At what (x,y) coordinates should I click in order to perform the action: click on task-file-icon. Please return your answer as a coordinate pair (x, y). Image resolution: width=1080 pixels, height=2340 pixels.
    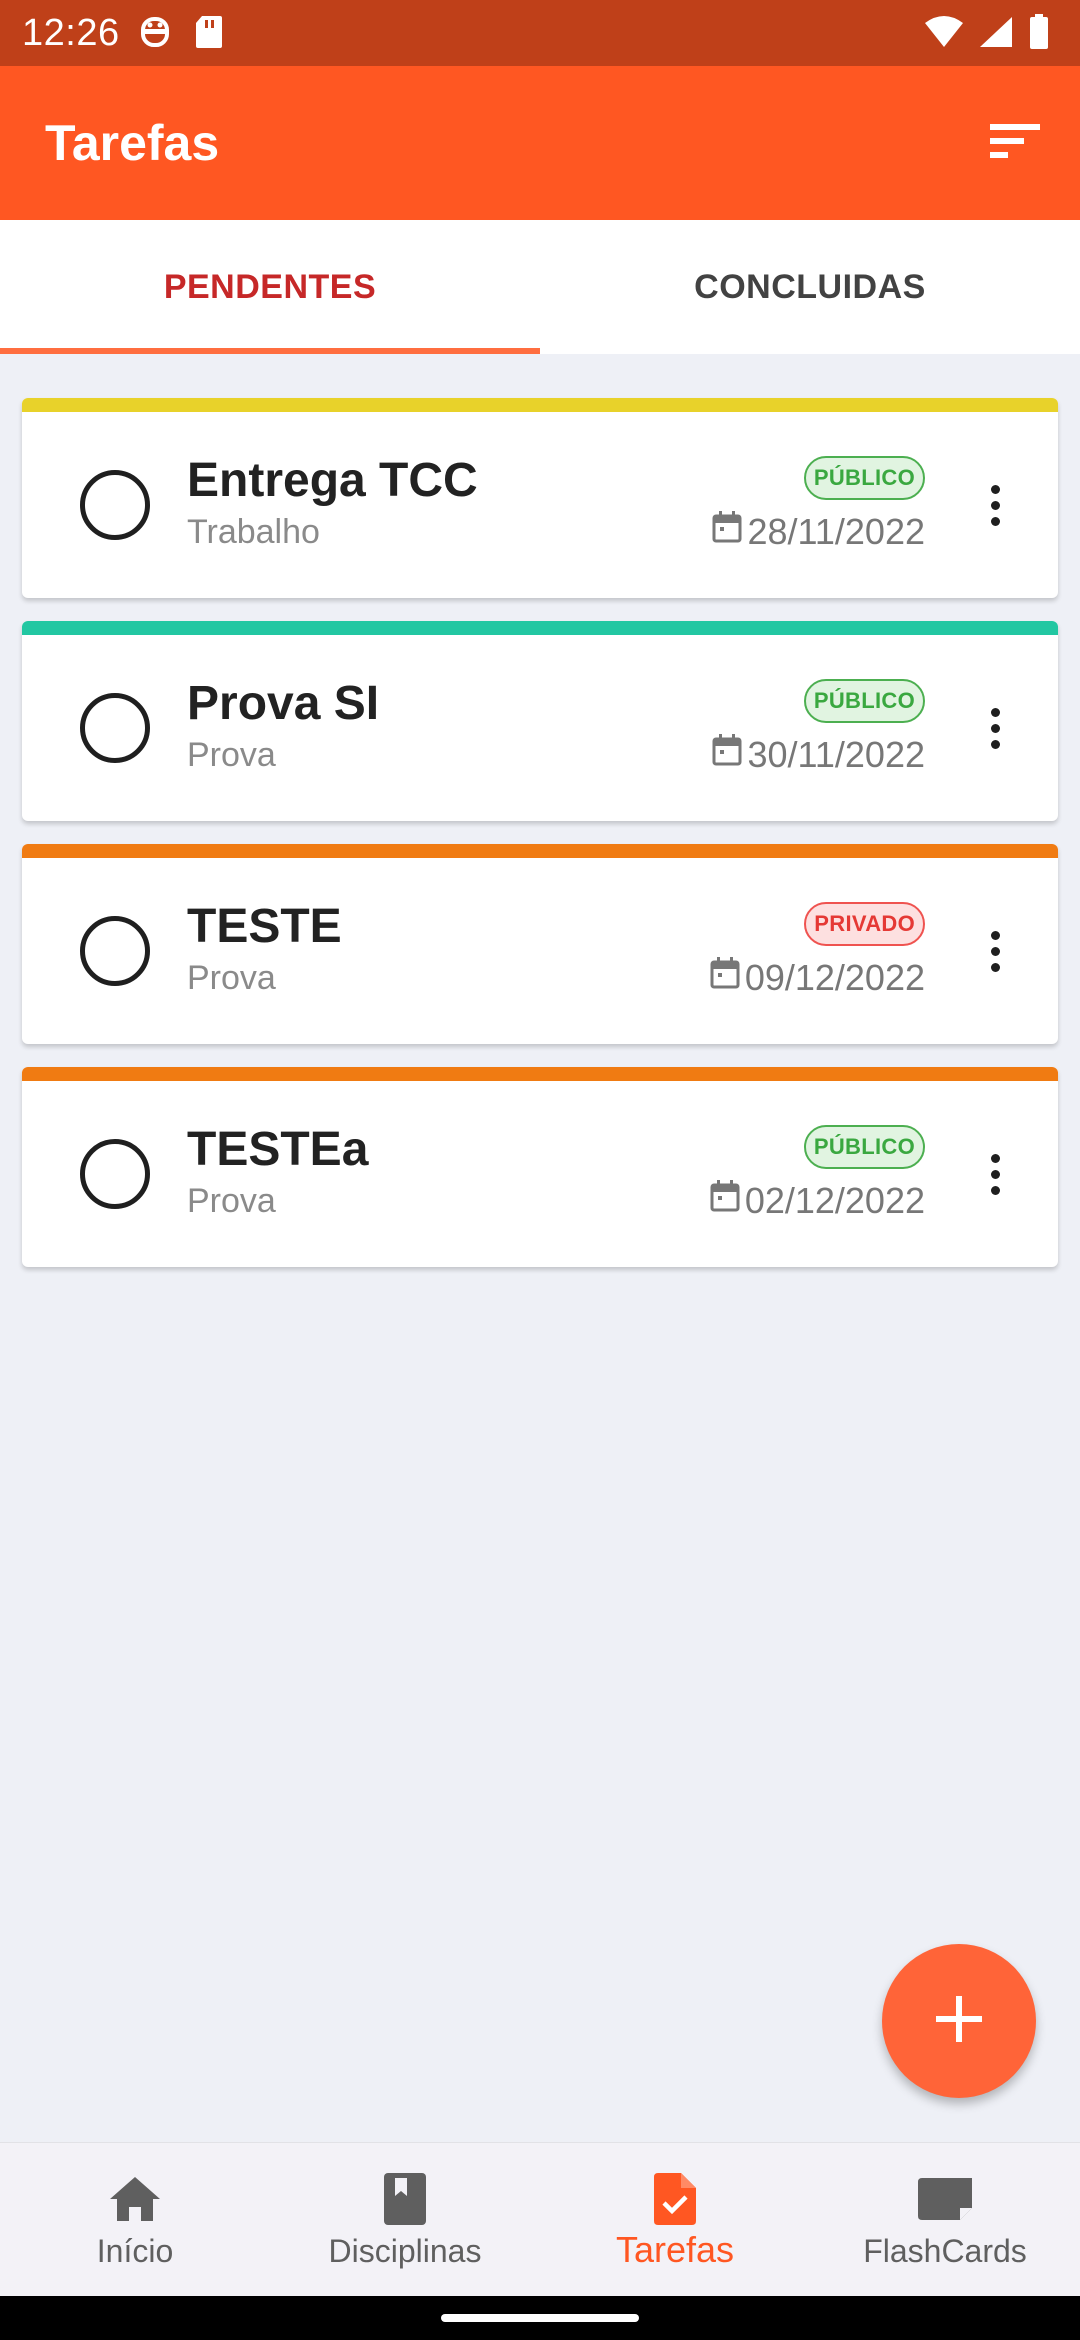
    Looking at the image, I should click on (675, 2199).